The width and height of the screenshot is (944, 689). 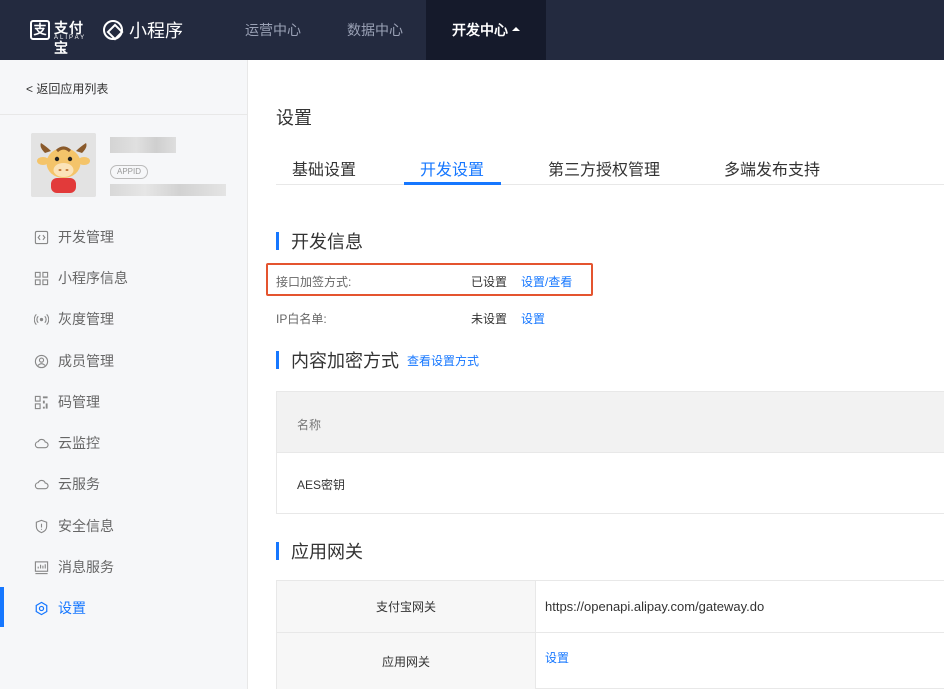 What do you see at coordinates (309, 425) in the screenshot?
I see `column-header-name: 名称` at bounding box center [309, 425].